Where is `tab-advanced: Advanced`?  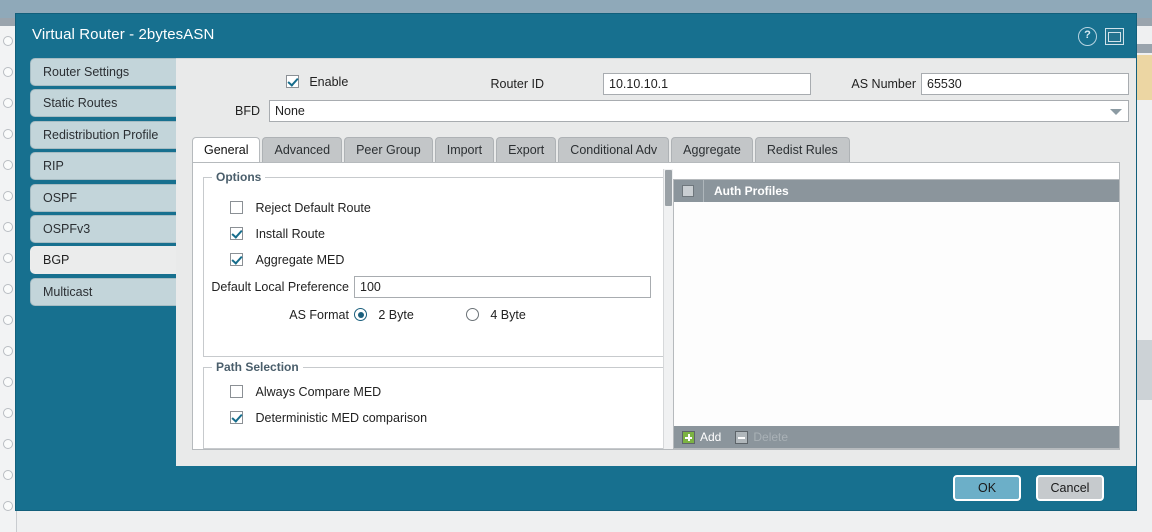 tab-advanced: Advanced is located at coordinates (302, 150).